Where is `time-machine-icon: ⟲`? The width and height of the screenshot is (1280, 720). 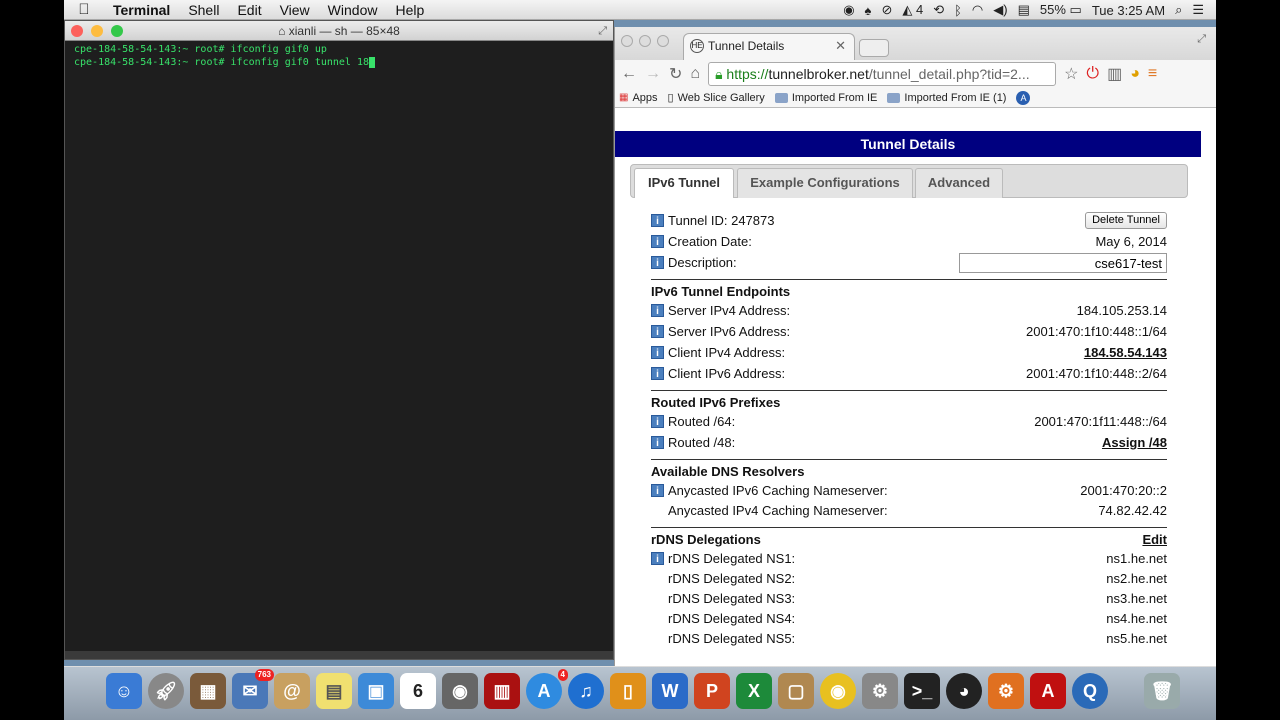 time-machine-icon: ⟲ is located at coordinates (938, 10).